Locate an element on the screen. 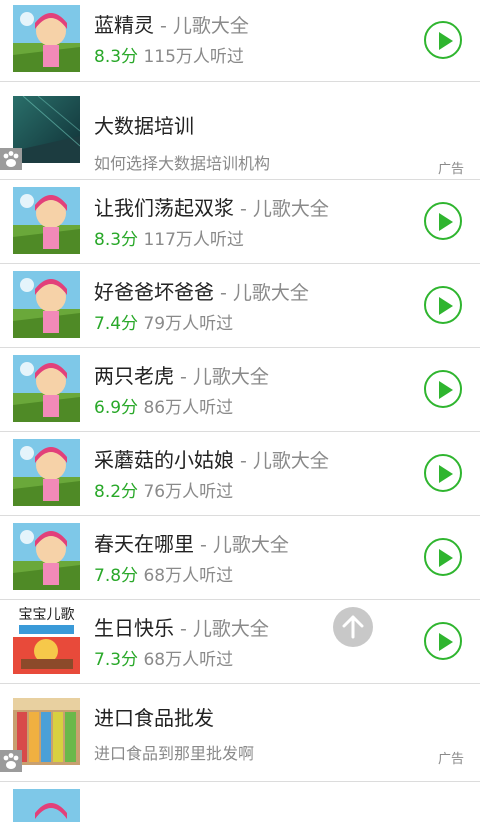 The image size is (480, 822). ad-row: 大数据培训 如何选择大数据培训机构 广告 is located at coordinates (240, 131).